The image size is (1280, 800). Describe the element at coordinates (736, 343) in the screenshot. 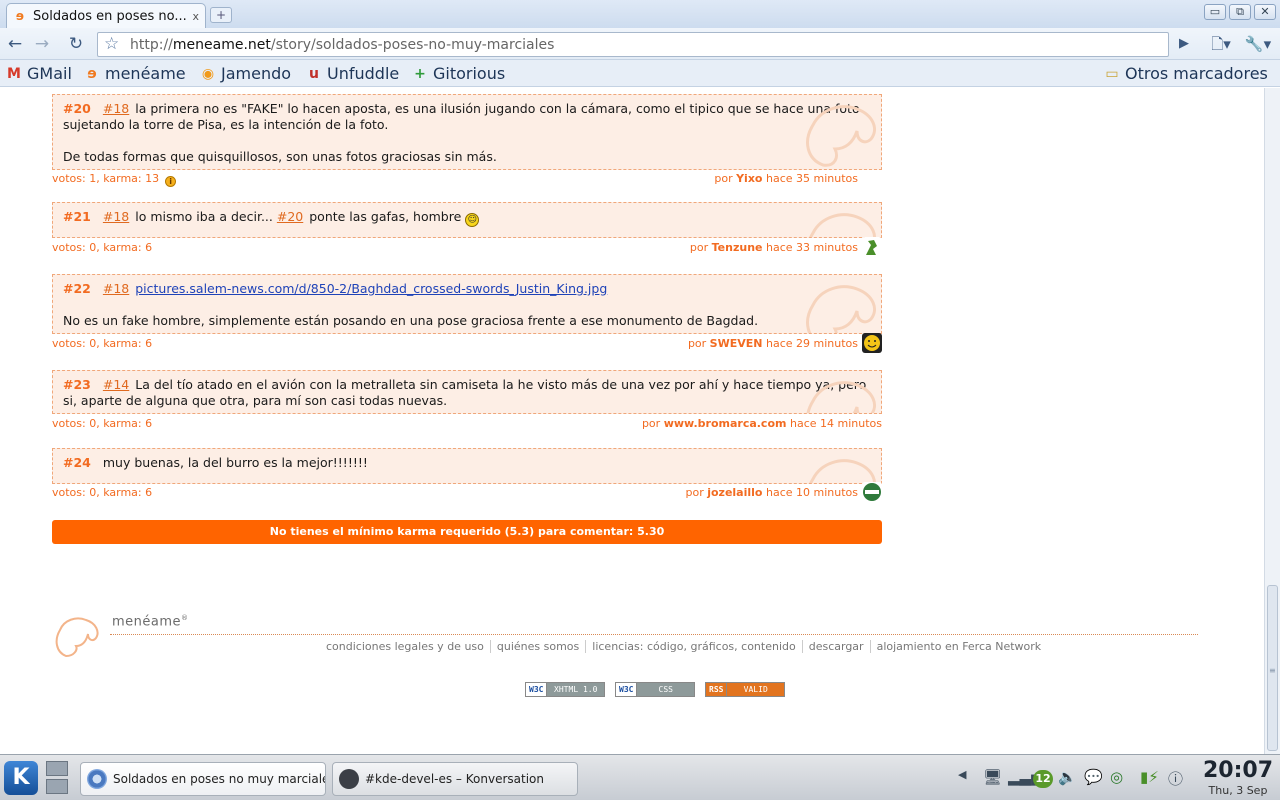

I see `comment-author-link: SWEVEN` at that location.